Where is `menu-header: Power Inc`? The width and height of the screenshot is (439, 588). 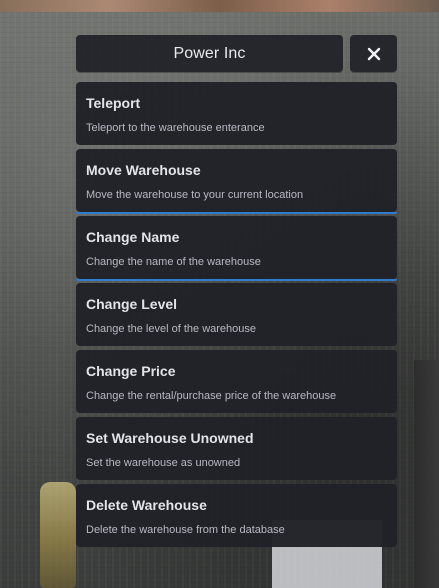
menu-header: Power Inc is located at coordinates (236, 53).